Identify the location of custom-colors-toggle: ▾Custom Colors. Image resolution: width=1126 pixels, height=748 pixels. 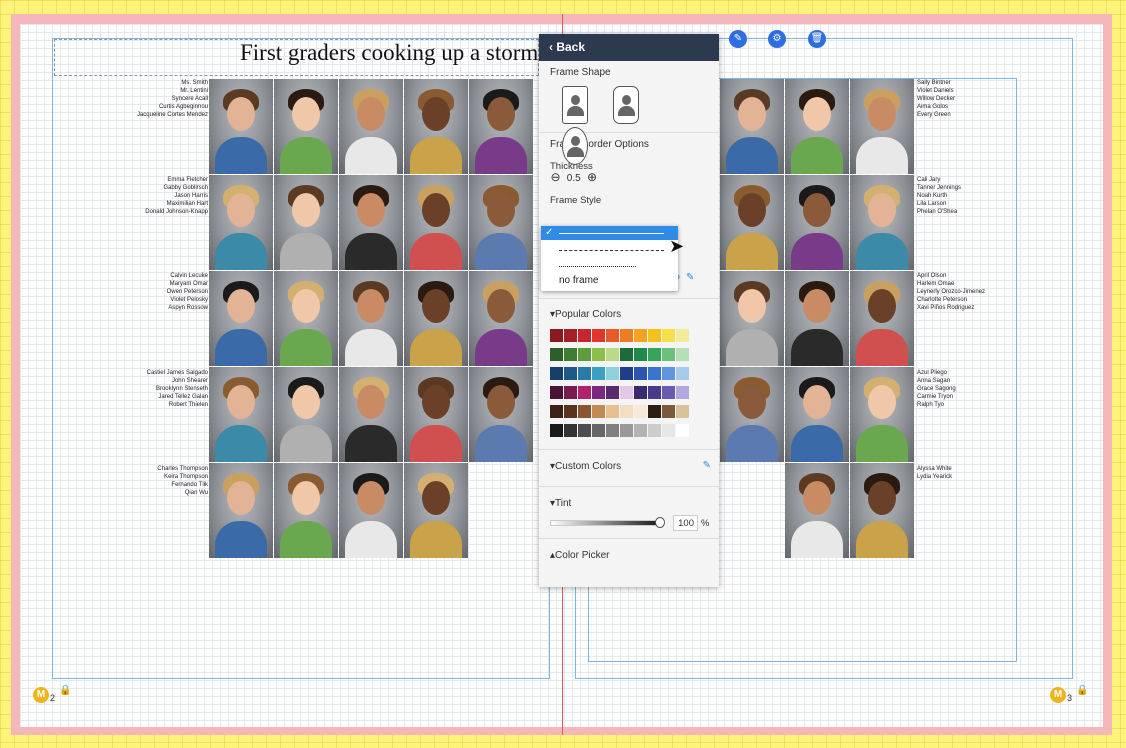
(585, 466).